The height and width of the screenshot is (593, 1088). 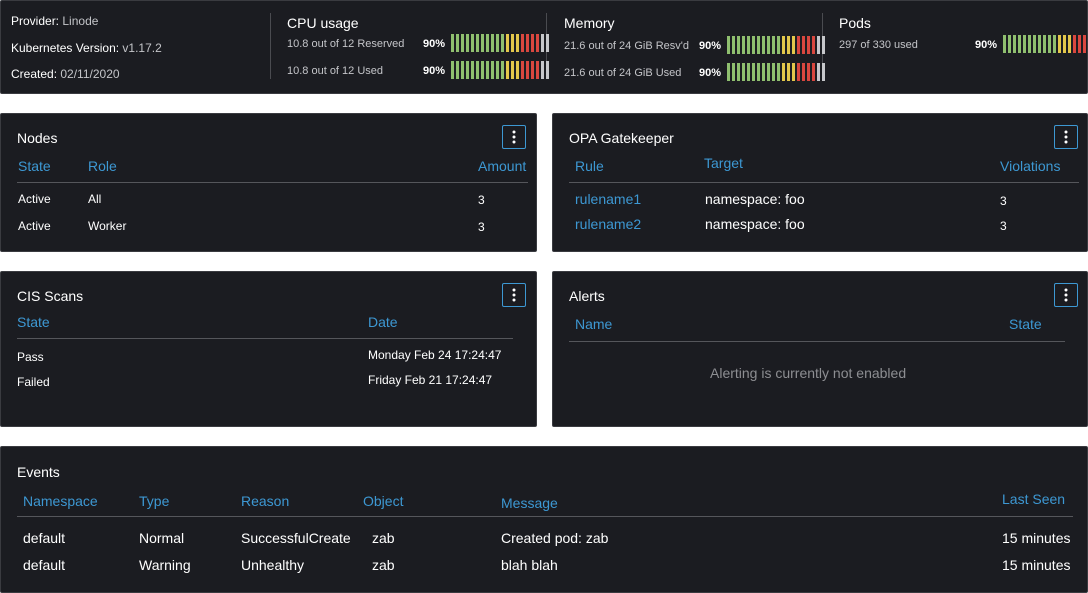 What do you see at coordinates (589, 166) in the screenshot?
I see `opa-col-rule: Rule` at bounding box center [589, 166].